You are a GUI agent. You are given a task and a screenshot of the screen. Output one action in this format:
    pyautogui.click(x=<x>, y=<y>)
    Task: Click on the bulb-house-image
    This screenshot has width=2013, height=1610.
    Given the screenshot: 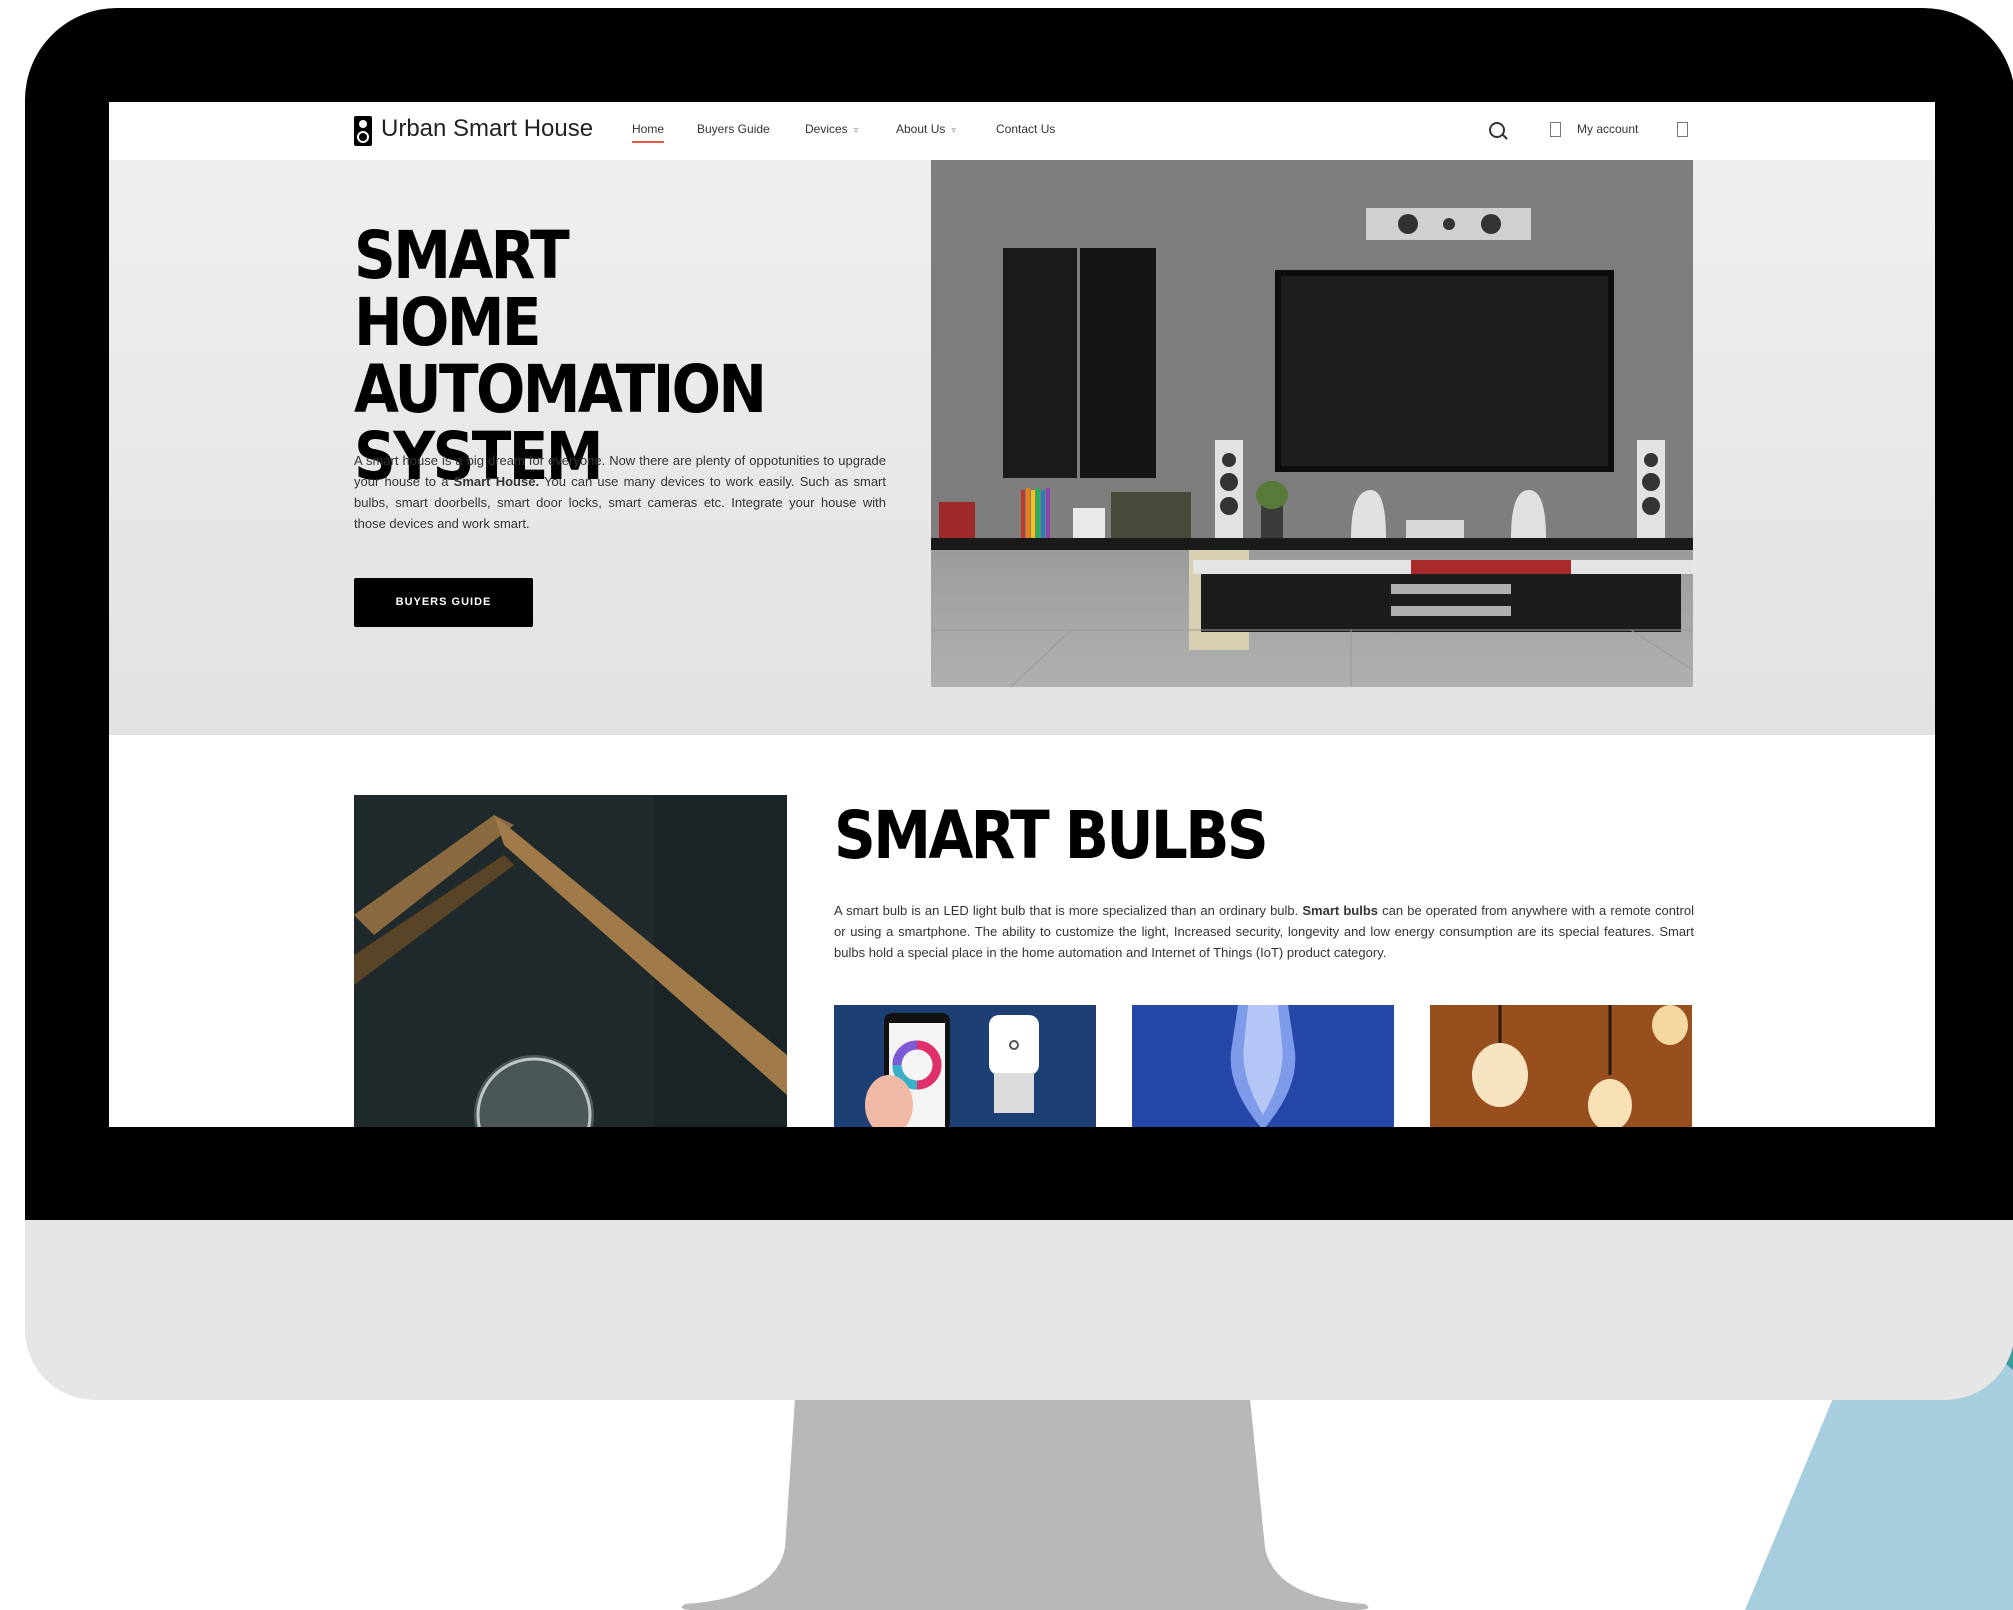 What is the action you would take?
    pyautogui.click(x=570, y=961)
    